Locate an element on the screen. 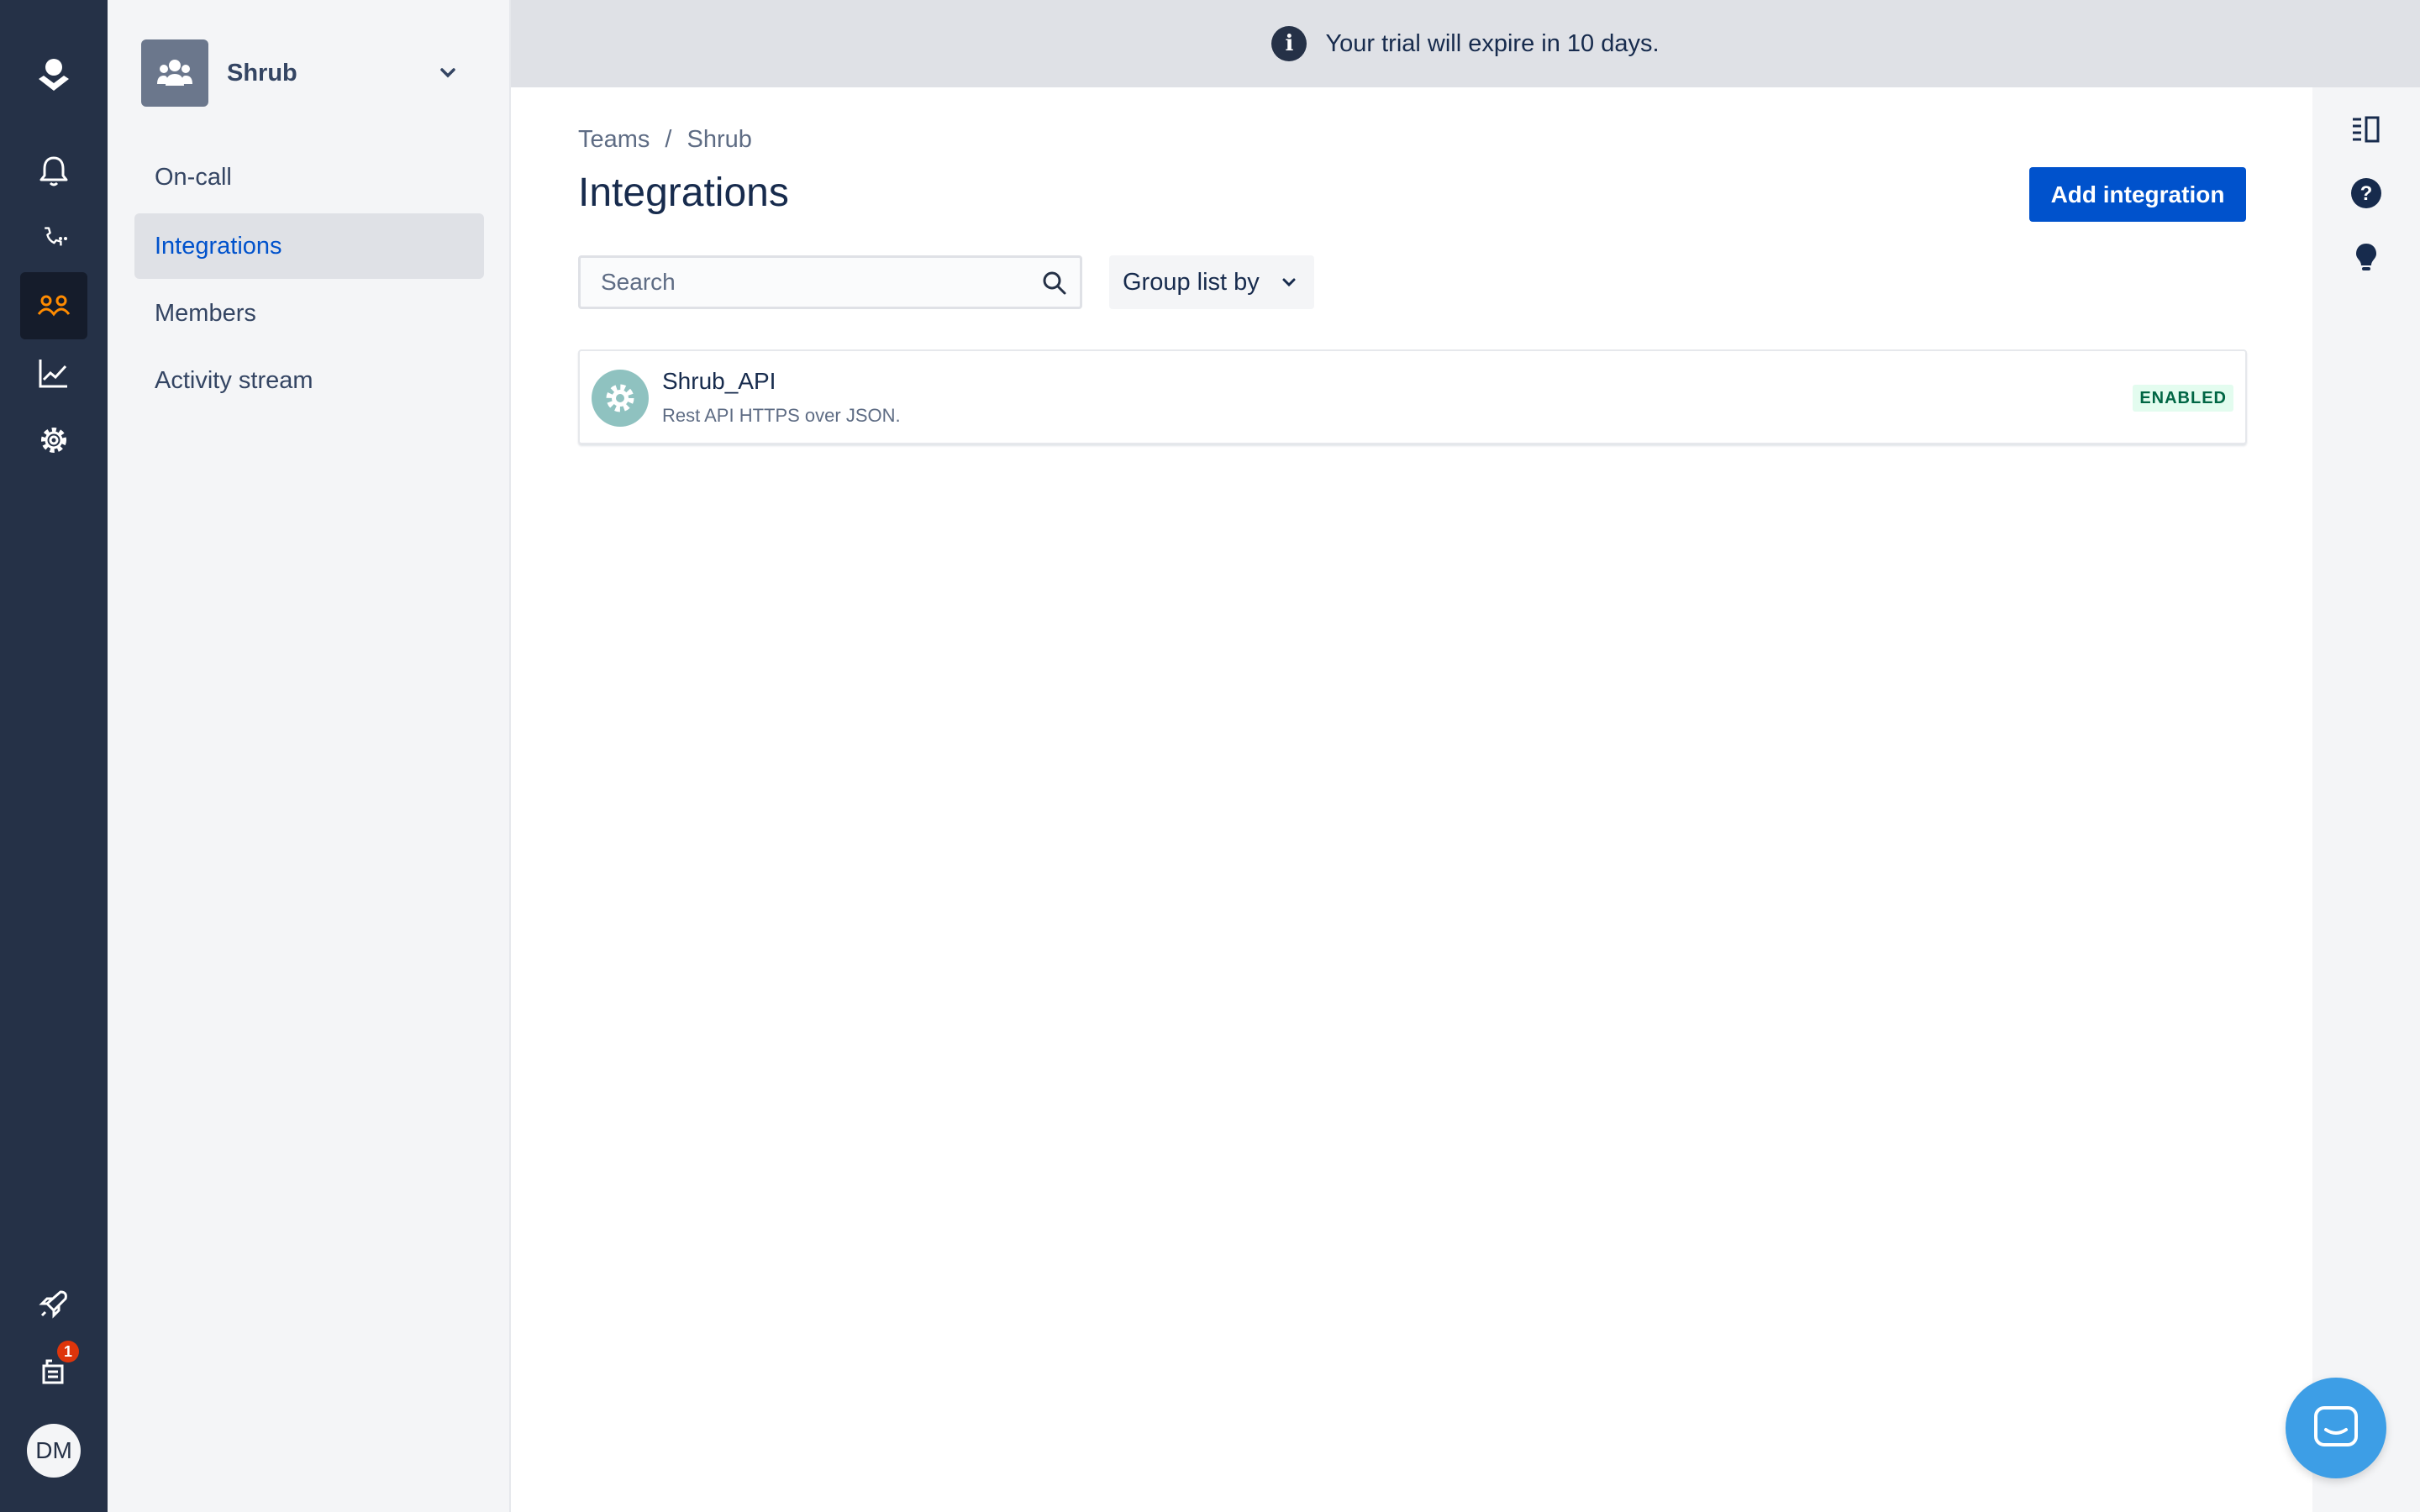  nav-whats-new is located at coordinates (53, 1303).